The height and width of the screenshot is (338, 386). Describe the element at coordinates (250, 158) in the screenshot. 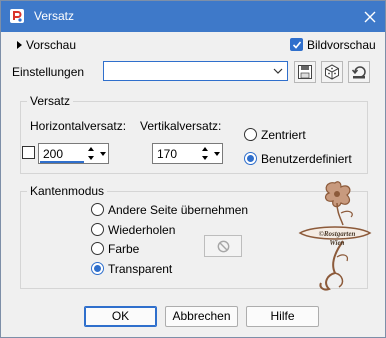

I see `custom-radio` at that location.